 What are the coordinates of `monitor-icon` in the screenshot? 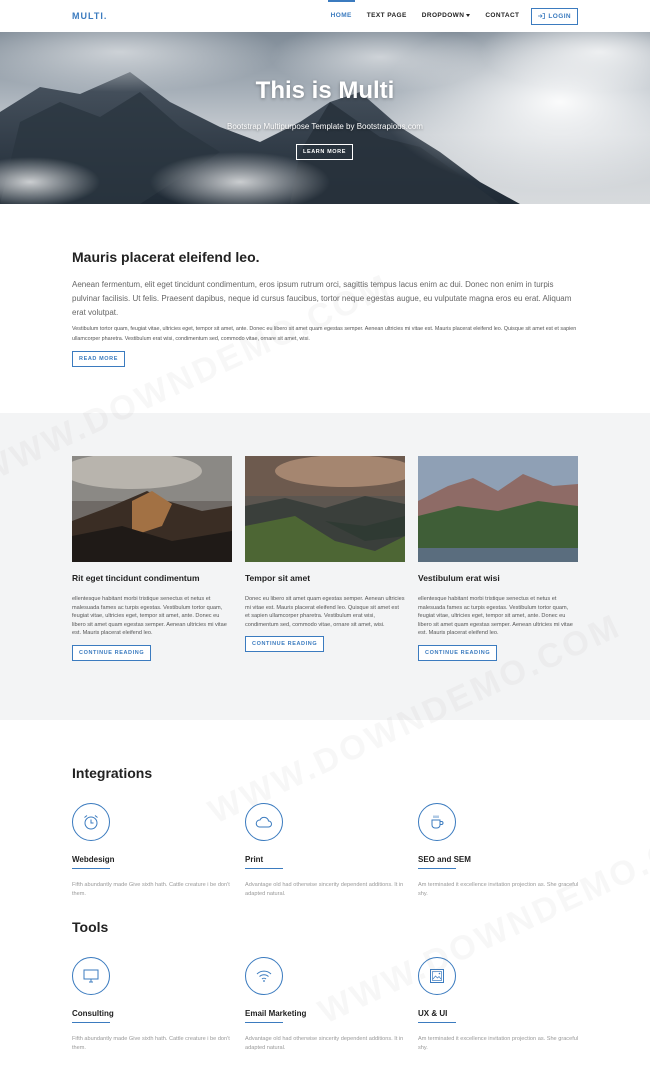 It's located at (91, 976).